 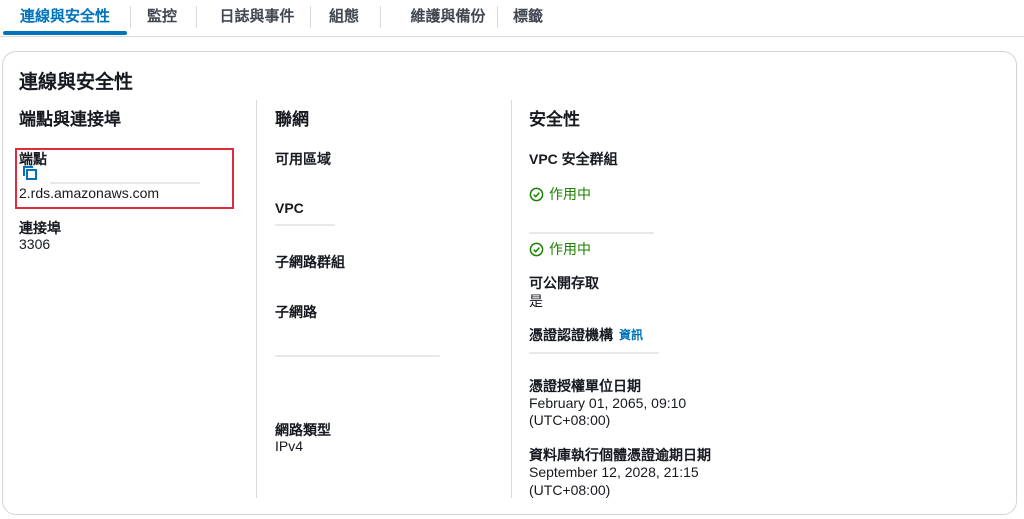 I want to click on active-tab-indicator, so click(x=65, y=33).